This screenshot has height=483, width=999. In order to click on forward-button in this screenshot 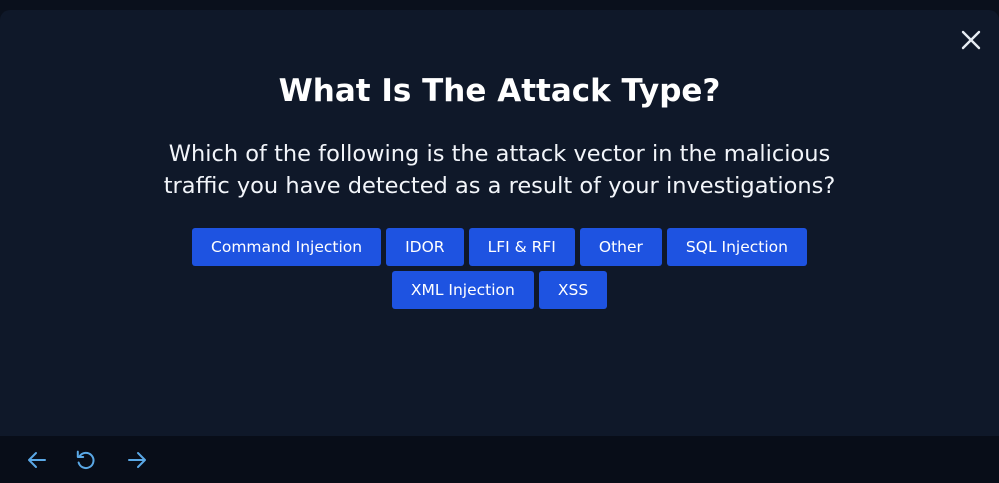, I will do `click(137, 460)`.